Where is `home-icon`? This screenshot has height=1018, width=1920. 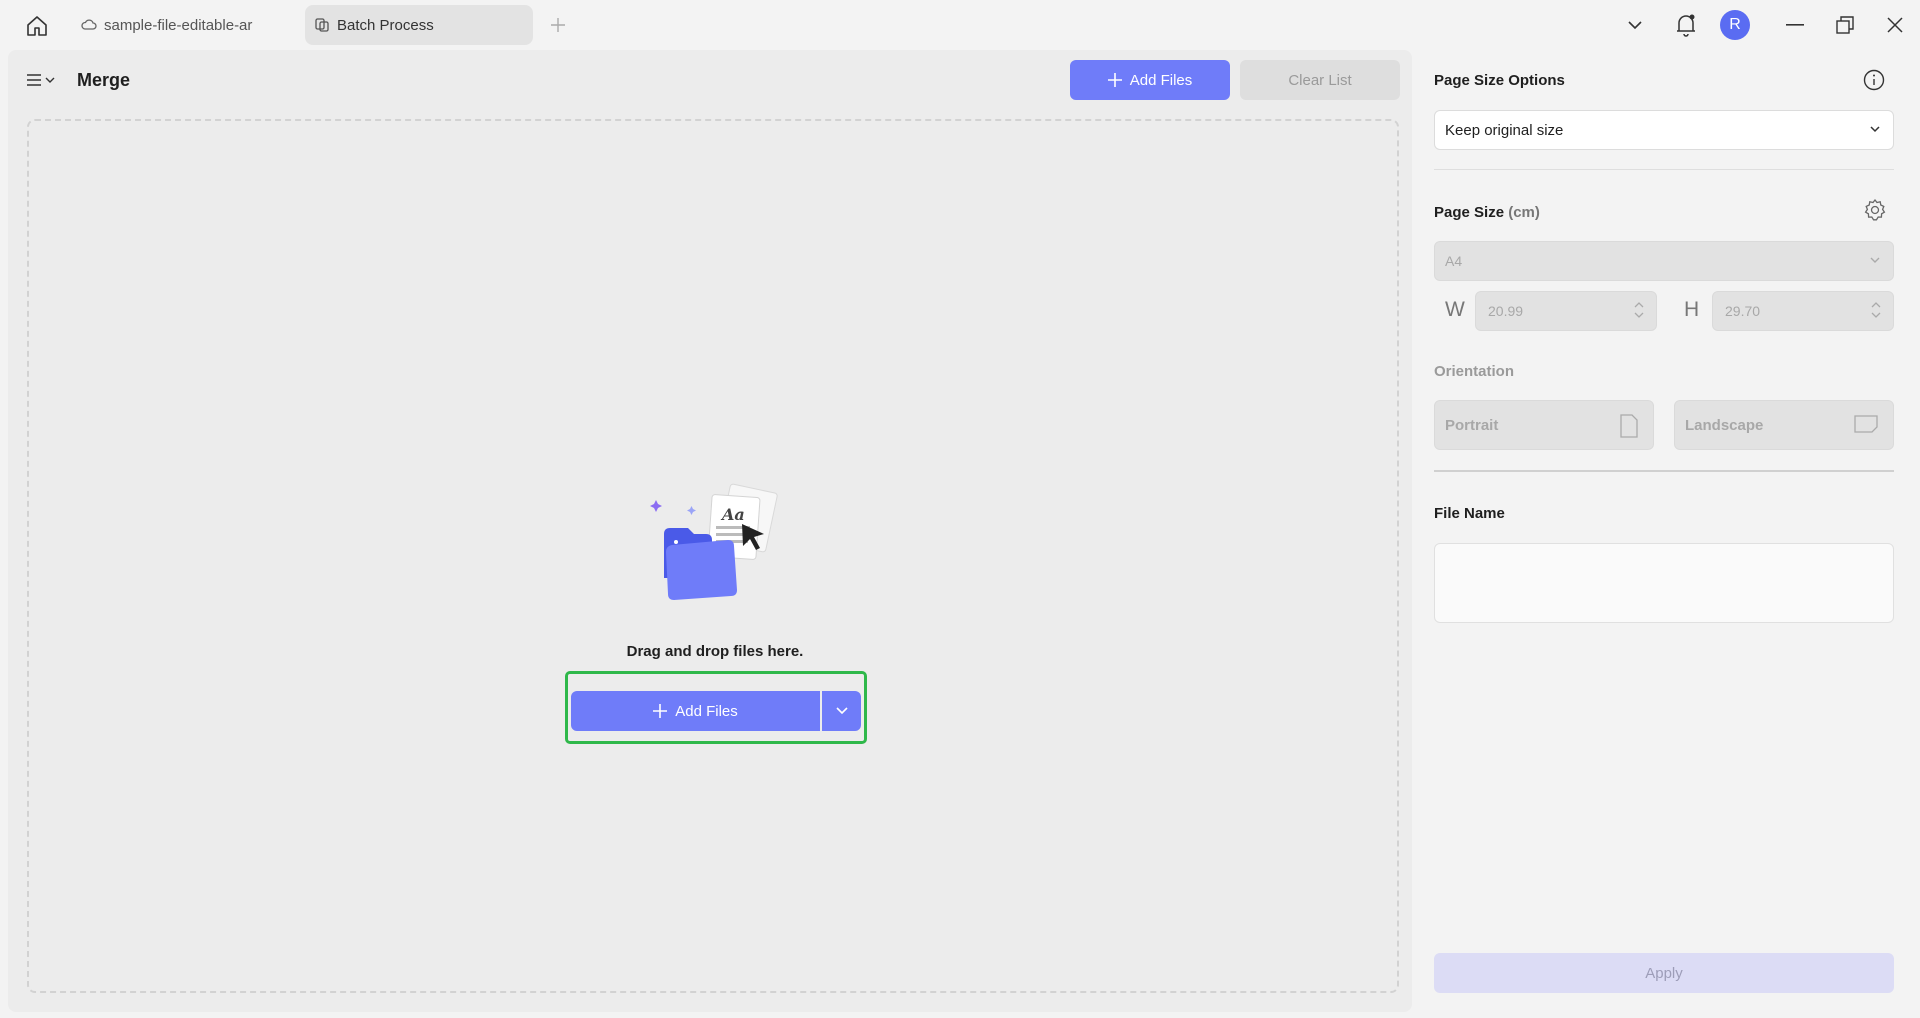
home-icon is located at coordinates (37, 26).